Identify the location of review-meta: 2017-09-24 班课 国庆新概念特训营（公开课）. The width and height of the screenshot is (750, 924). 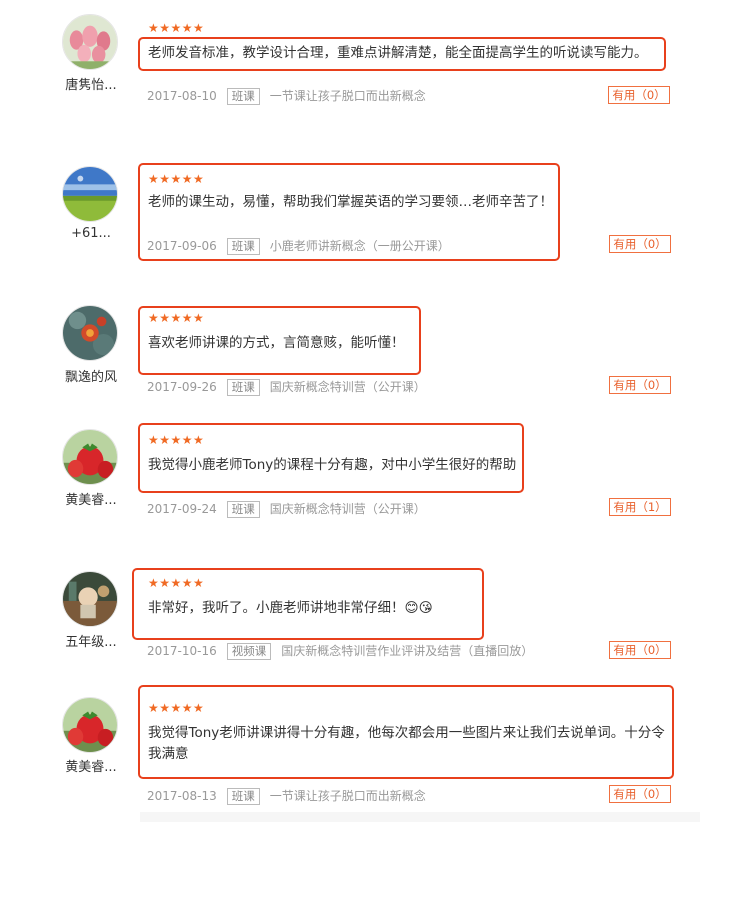
(286, 509).